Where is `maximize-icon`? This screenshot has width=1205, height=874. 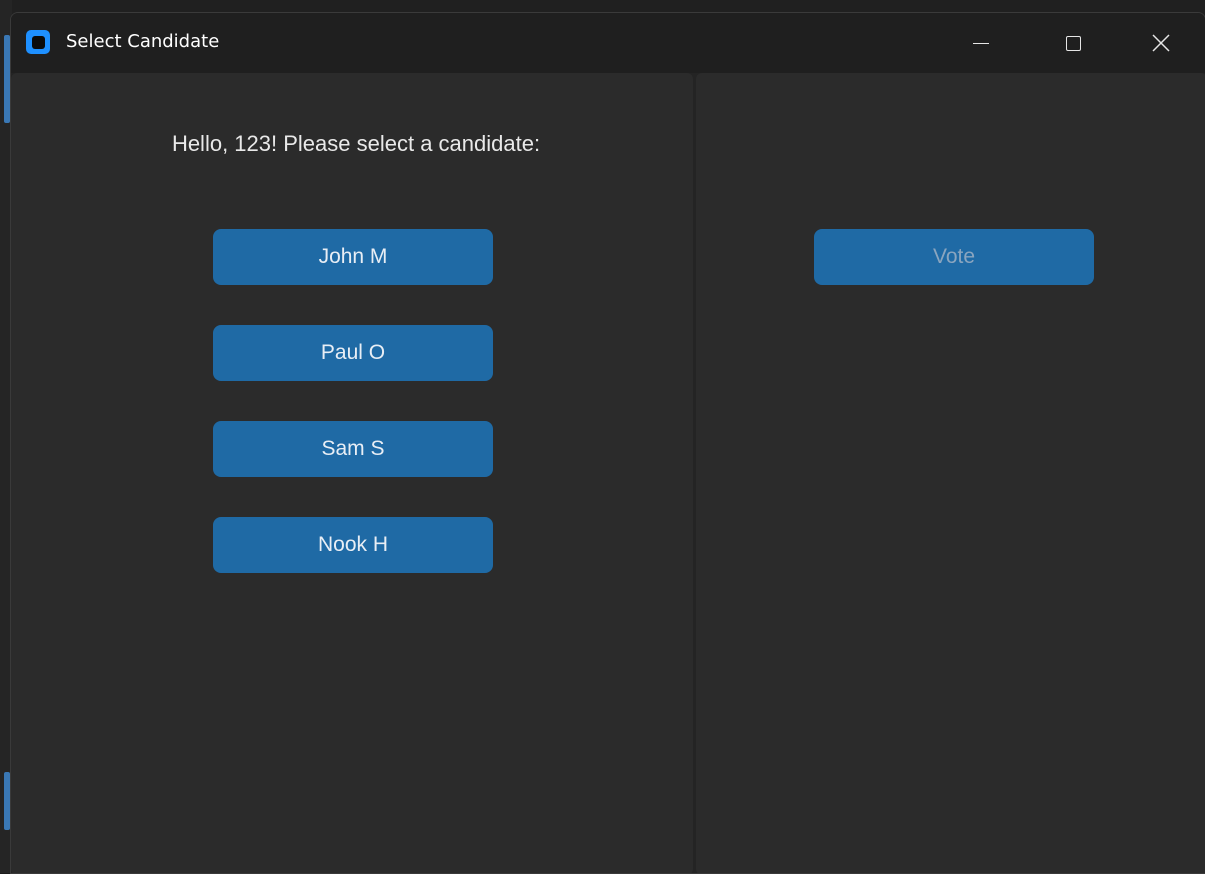
maximize-icon is located at coordinates (1073, 43).